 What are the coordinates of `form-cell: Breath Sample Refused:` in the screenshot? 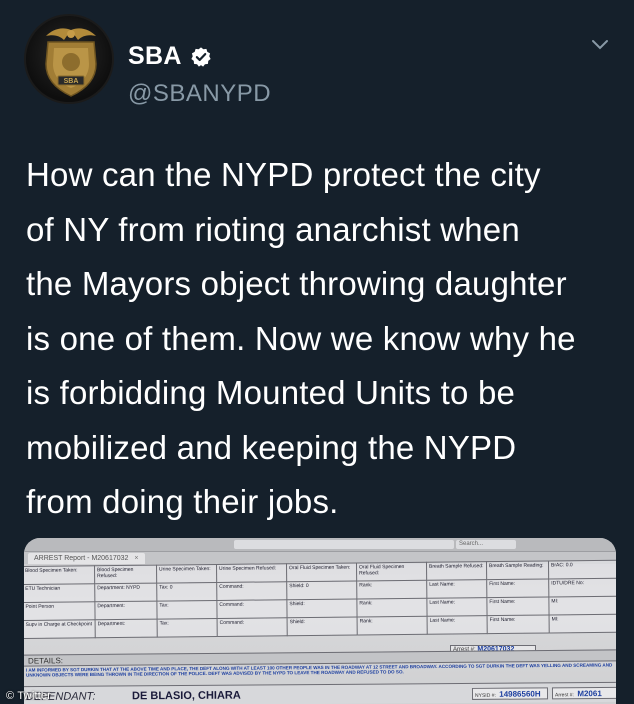 It's located at (456, 571).